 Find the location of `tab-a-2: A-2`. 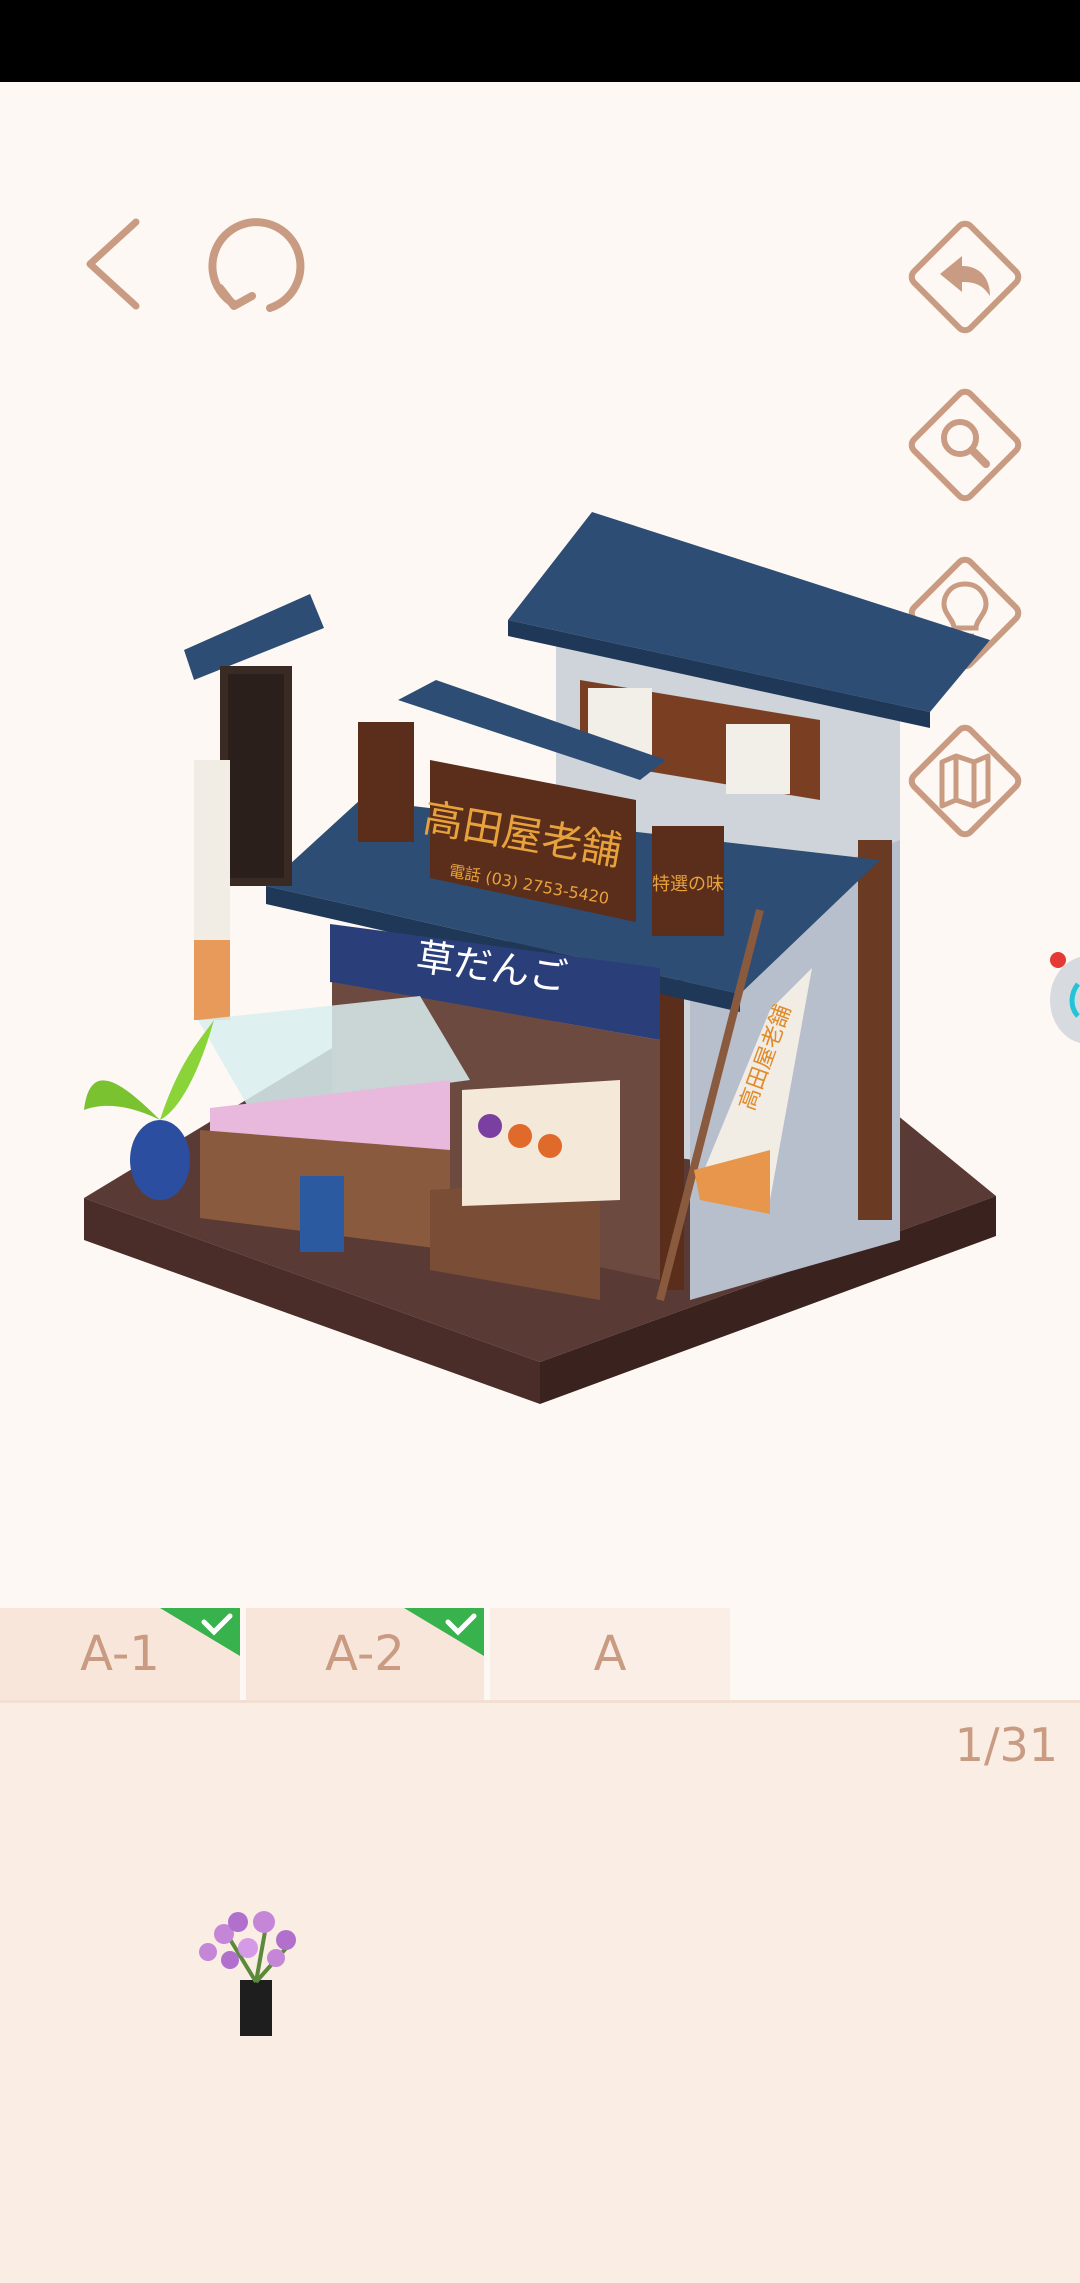

tab-a-2: A-2 is located at coordinates (365, 1654).